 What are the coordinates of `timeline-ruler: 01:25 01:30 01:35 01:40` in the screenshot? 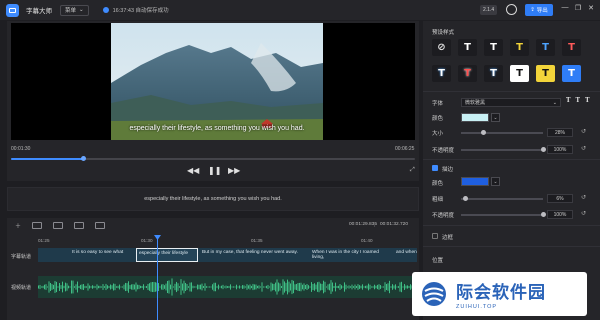 It's located at (213, 240).